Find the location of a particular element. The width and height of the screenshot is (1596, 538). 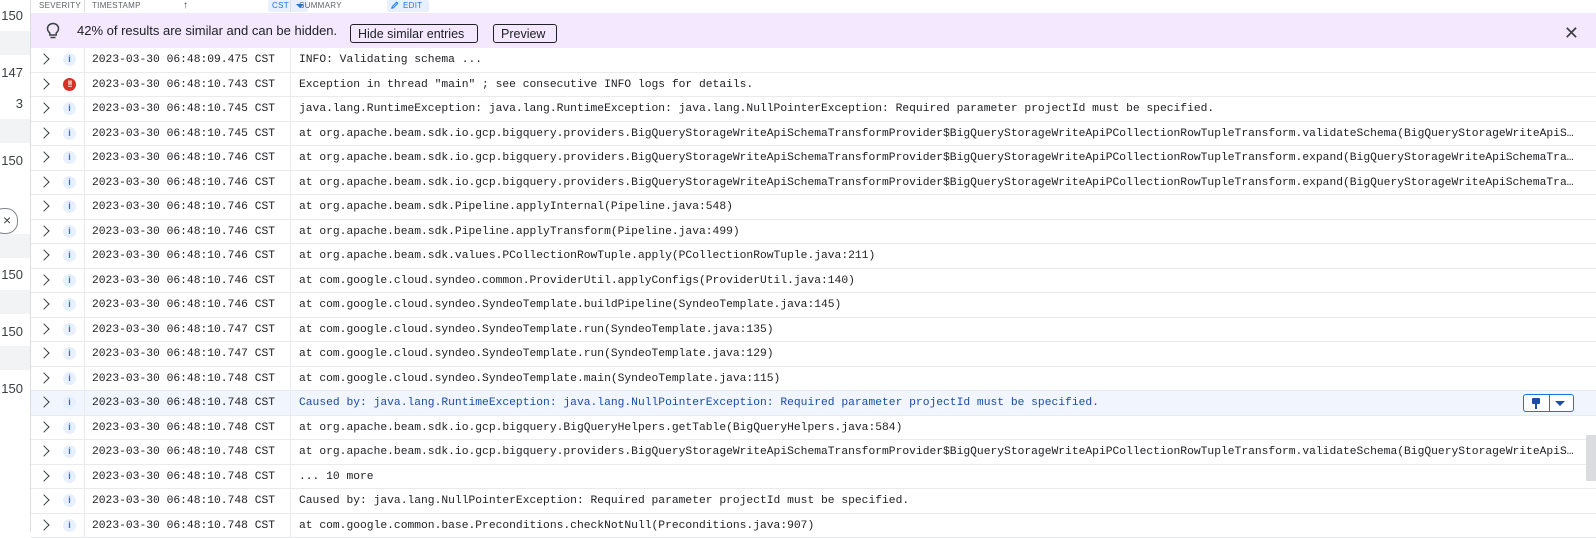

pin-icon is located at coordinates (1537, 403).